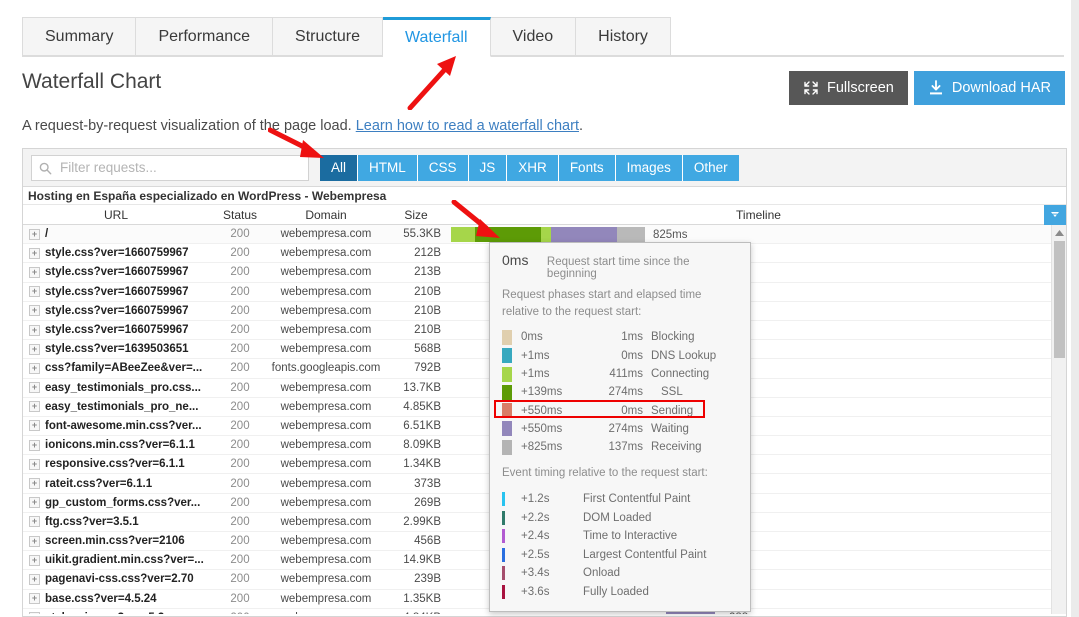 This screenshot has width=1079, height=617. What do you see at coordinates (339, 167) in the screenshot?
I see `filter-all: All` at bounding box center [339, 167].